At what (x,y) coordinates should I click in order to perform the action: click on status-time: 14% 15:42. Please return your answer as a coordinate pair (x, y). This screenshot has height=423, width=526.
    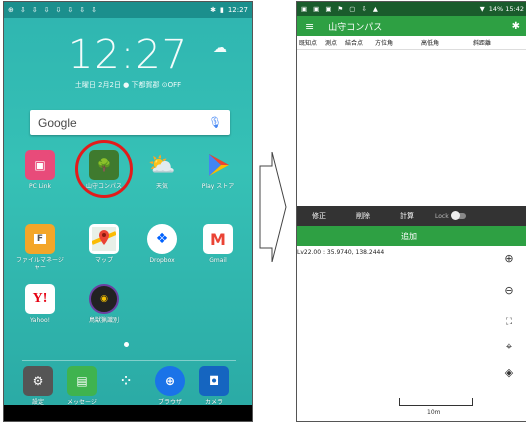
    Looking at the image, I should click on (506, 9).